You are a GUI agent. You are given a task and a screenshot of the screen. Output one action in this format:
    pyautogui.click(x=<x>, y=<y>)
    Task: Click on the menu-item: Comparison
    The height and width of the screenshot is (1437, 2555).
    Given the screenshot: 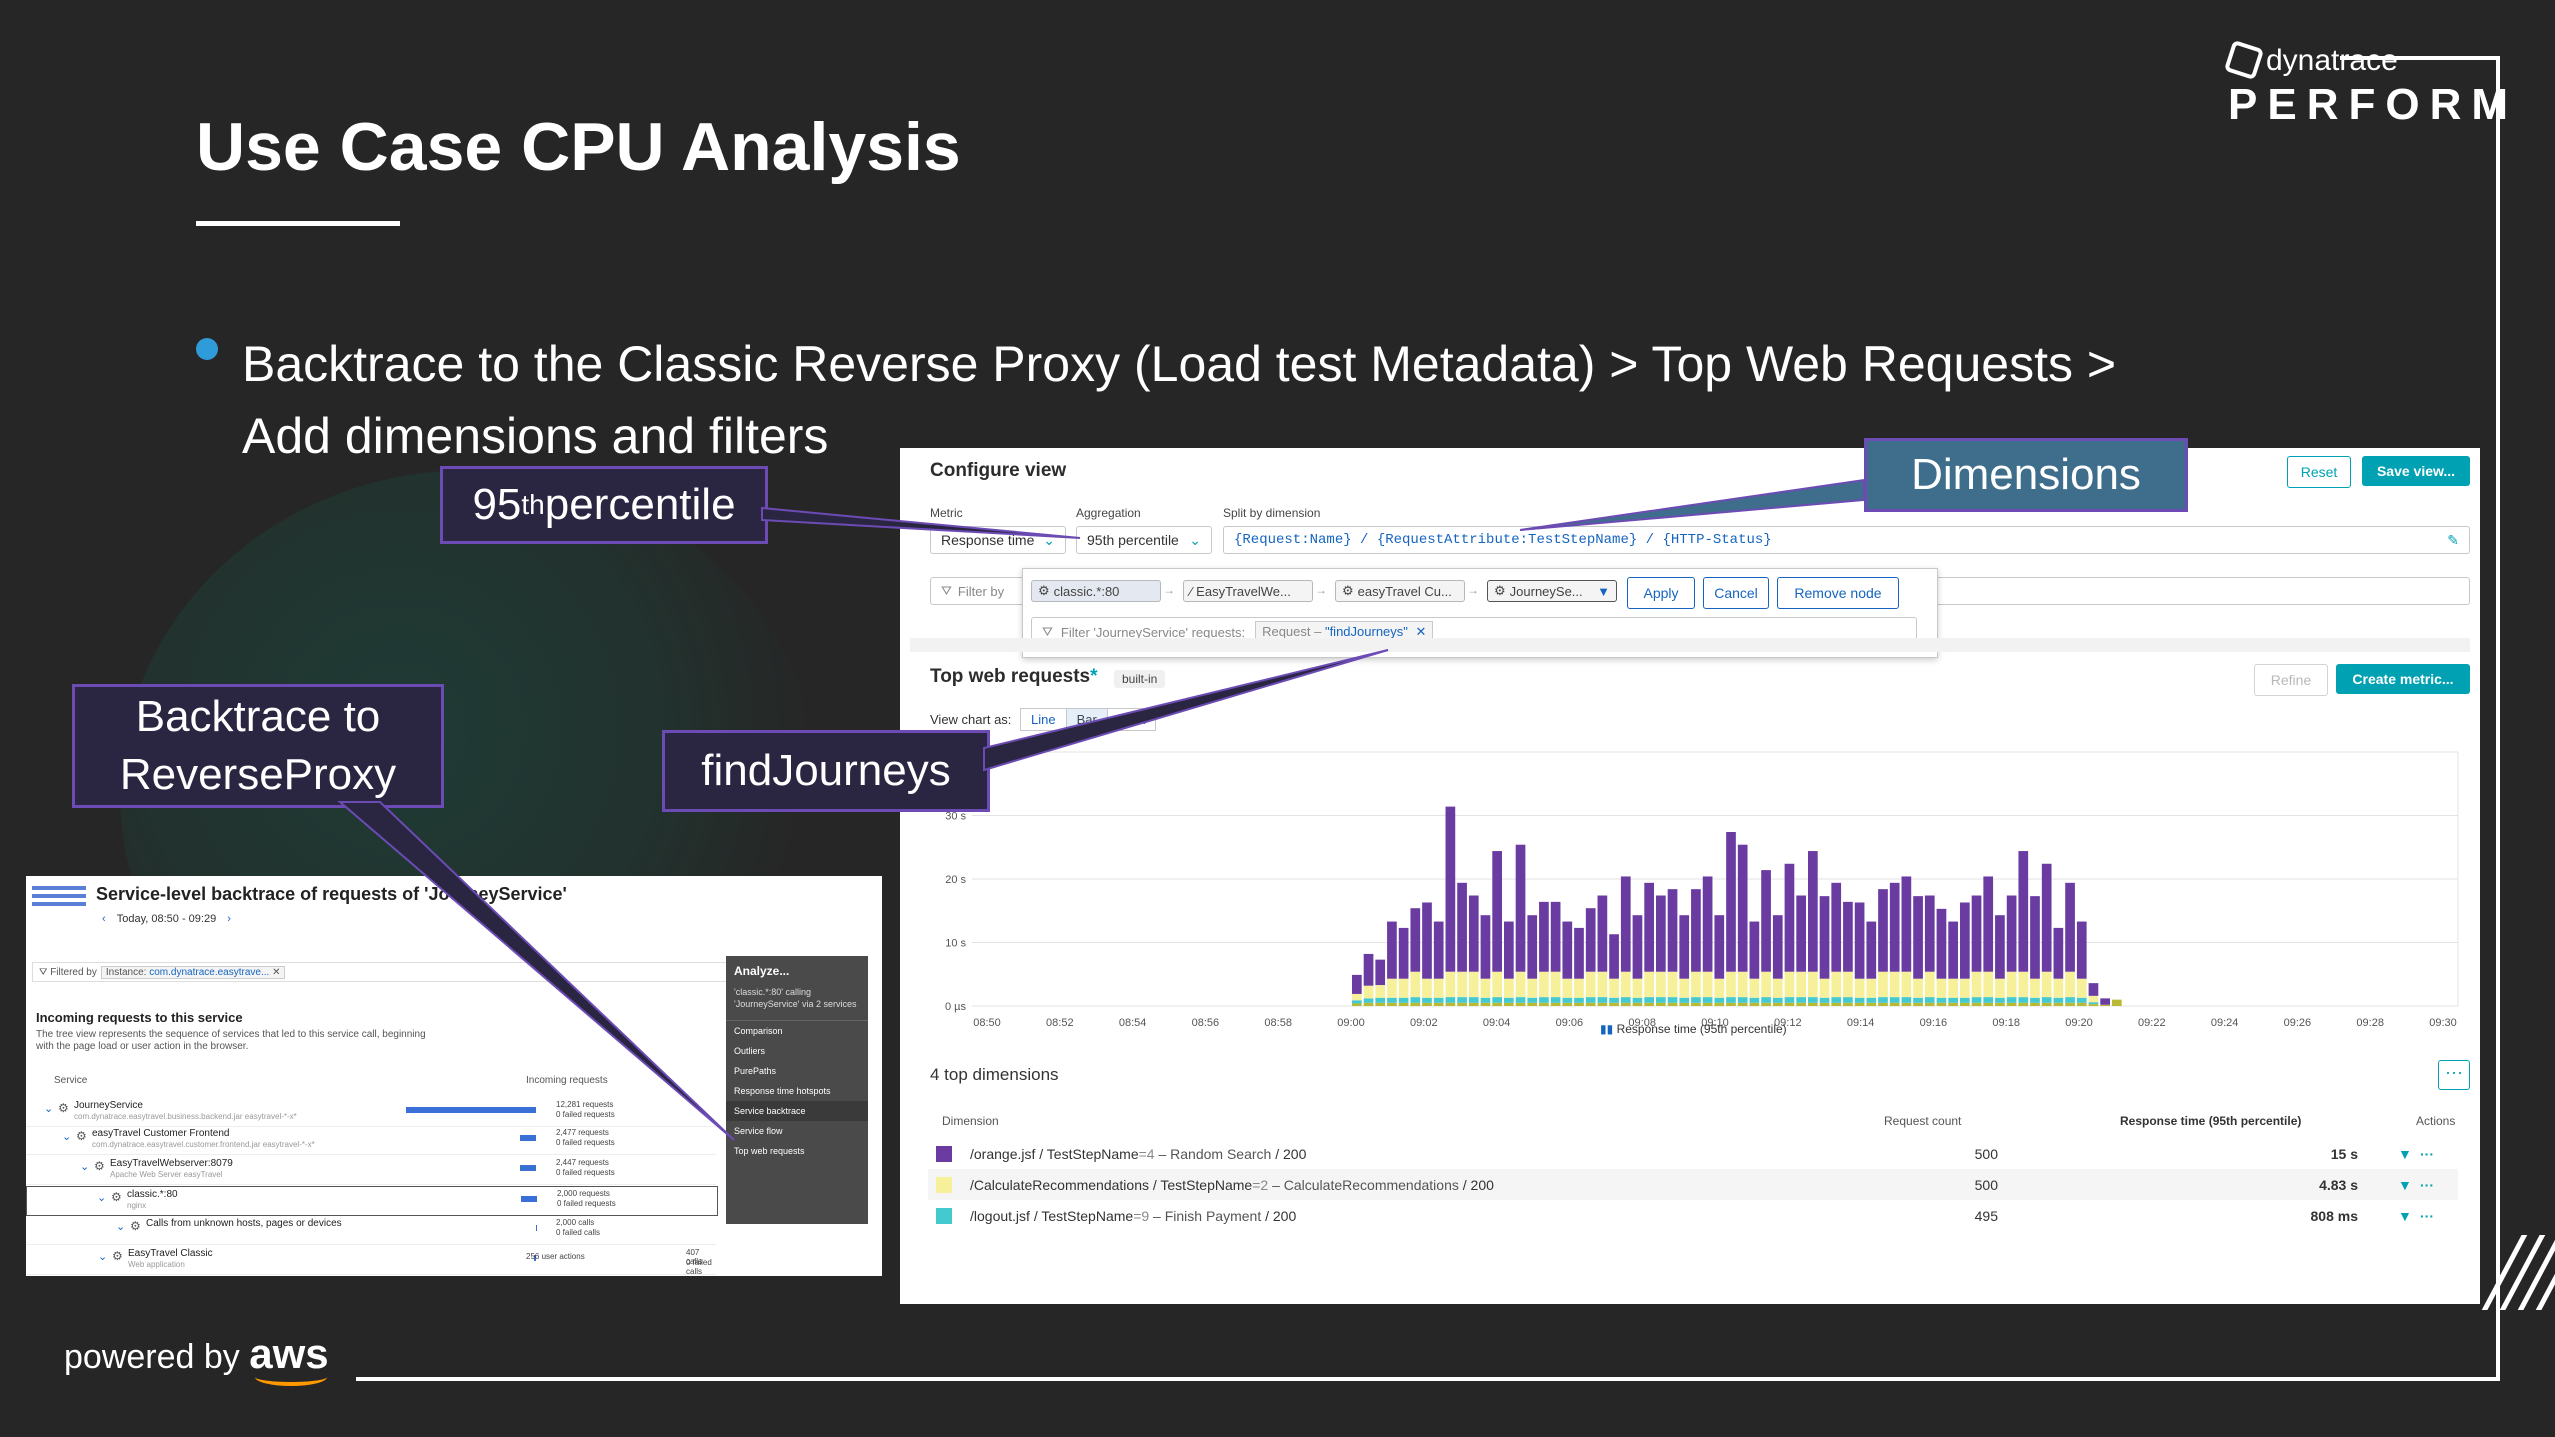 What is the action you would take?
    pyautogui.click(x=797, y=1030)
    